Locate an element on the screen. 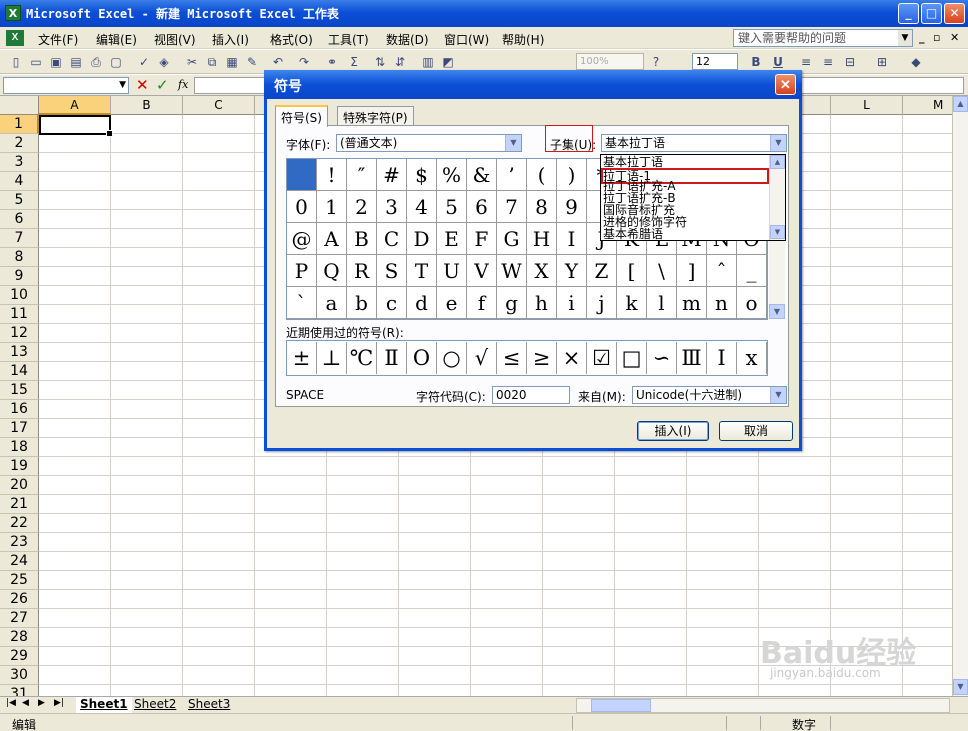 The image size is (968, 731). subset-select: 基本拉丁语 ▼ is located at coordinates (694, 143).